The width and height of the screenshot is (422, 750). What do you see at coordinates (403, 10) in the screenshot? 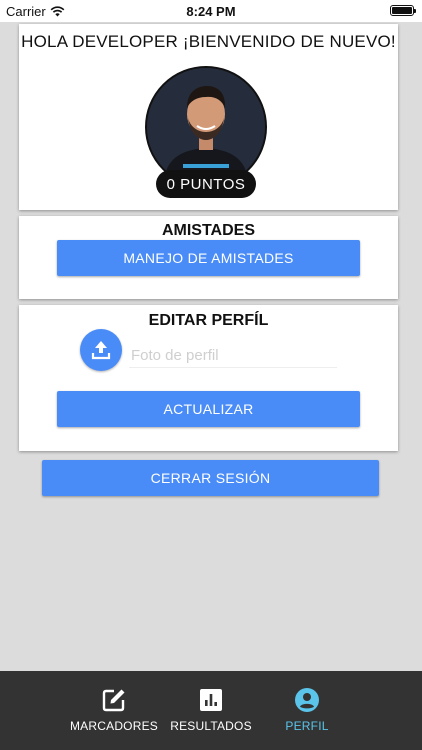
I see `battery-icon` at bounding box center [403, 10].